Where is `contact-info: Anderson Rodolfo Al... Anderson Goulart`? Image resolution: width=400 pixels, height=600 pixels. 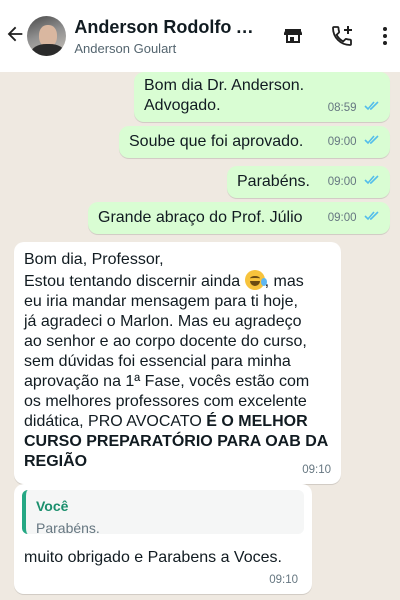 contact-info: Anderson Rodolfo Al... Anderson Goulart is located at coordinates (169, 36).